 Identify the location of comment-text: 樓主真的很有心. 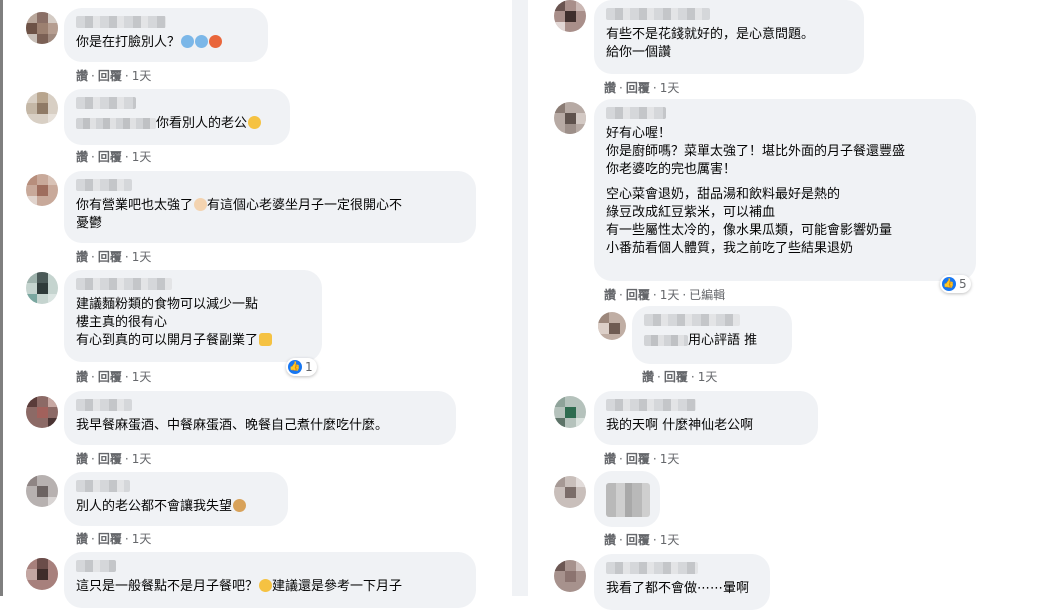
(122, 322).